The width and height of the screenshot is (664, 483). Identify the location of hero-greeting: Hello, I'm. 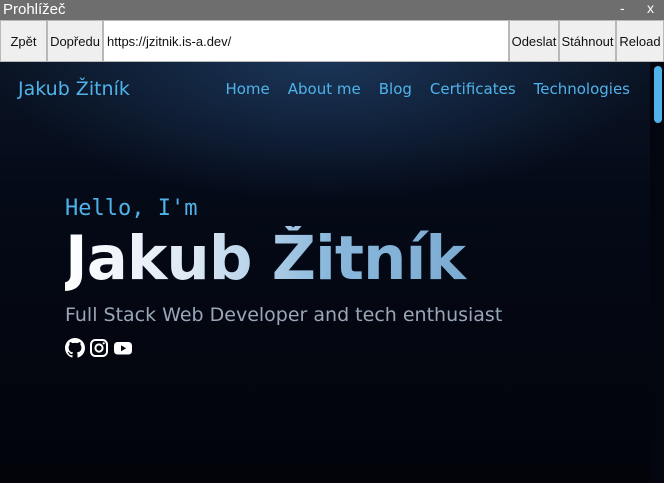
(131, 208).